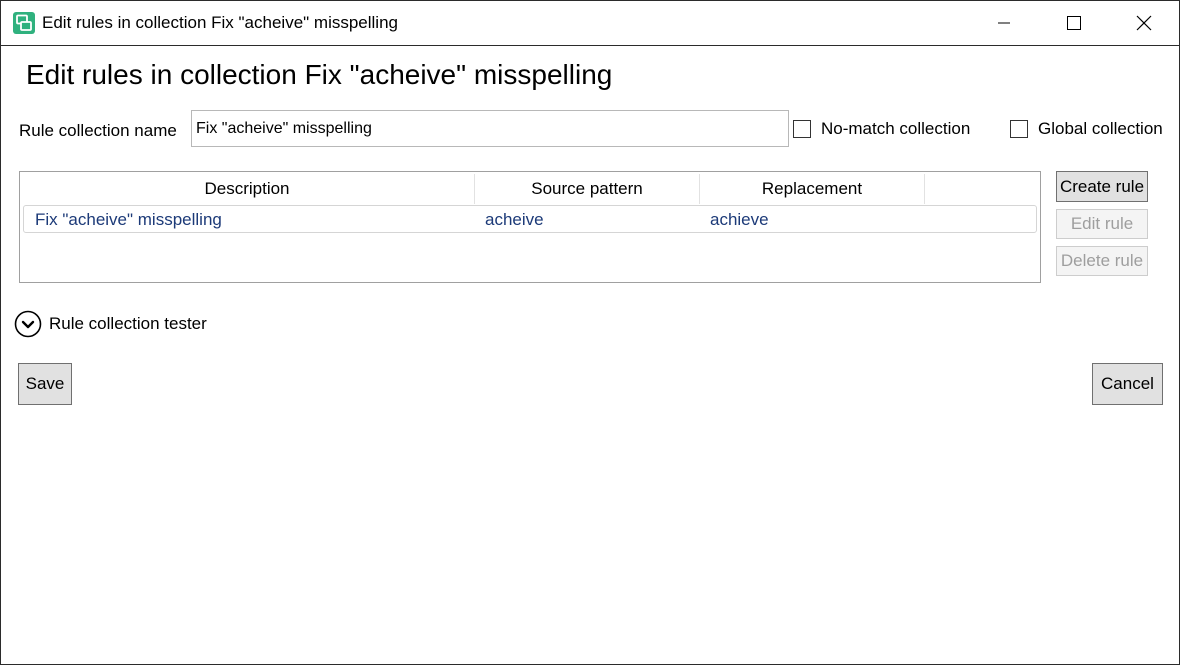 Image resolution: width=1180 pixels, height=665 pixels. I want to click on collection-name-label: Rule collection name, so click(98, 130).